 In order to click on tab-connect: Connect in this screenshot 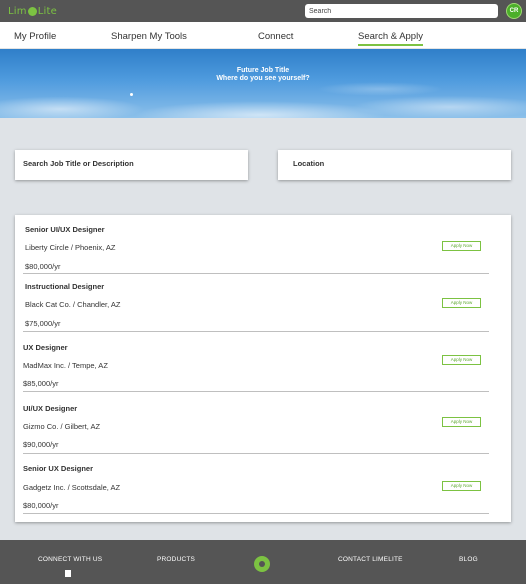, I will do `click(275, 36)`.